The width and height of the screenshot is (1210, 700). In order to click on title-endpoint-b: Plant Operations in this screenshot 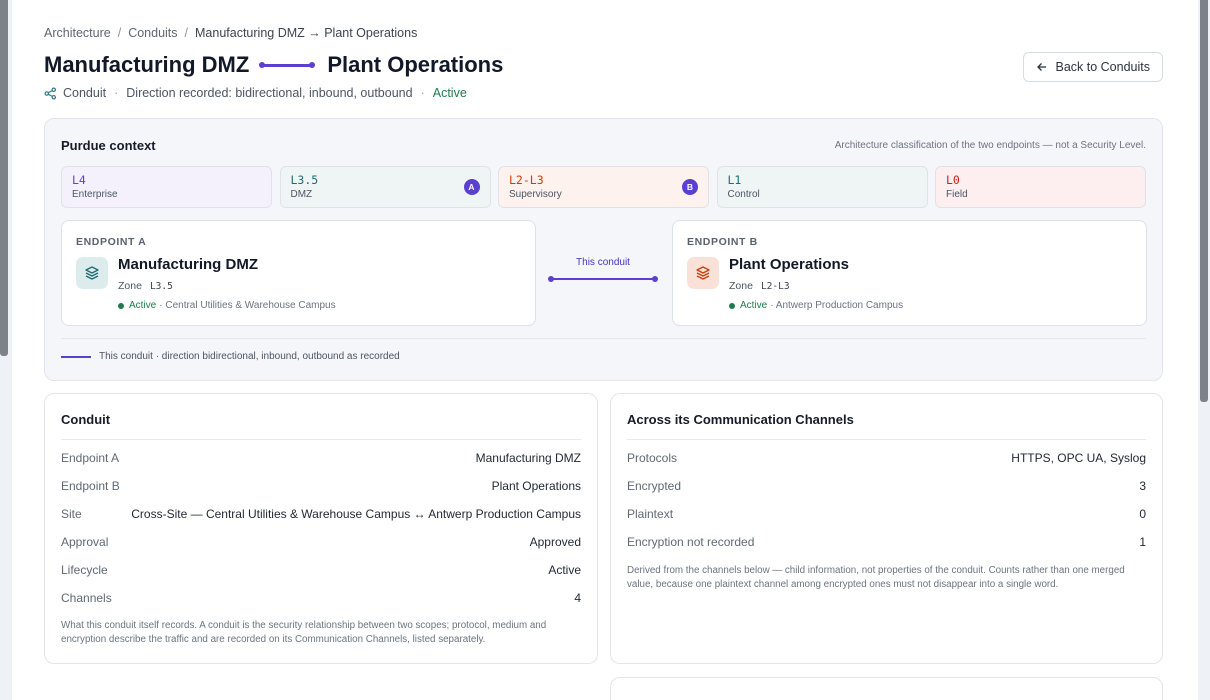, I will do `click(415, 64)`.